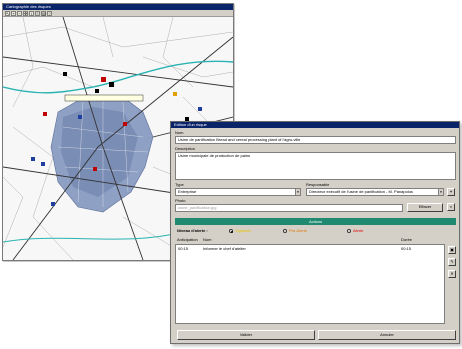 This screenshot has width=462, height=349. Describe the element at coordinates (406, 248) in the screenshot. I see `row-duree: 00:15` at that location.